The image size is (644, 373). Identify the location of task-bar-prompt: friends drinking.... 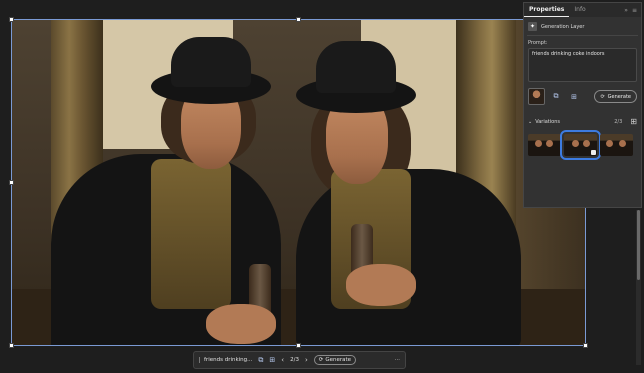
(225, 360).